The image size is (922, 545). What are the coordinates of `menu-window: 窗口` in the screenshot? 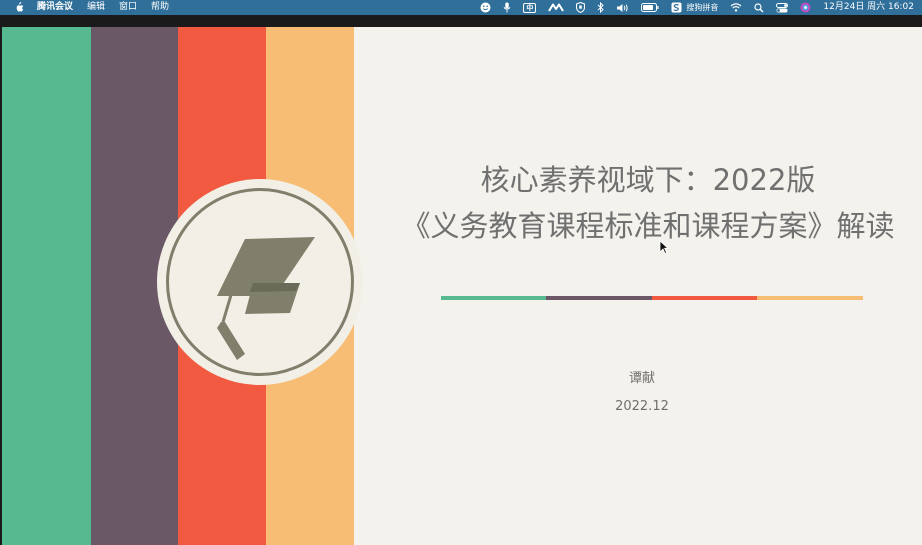 It's located at (128, 7).